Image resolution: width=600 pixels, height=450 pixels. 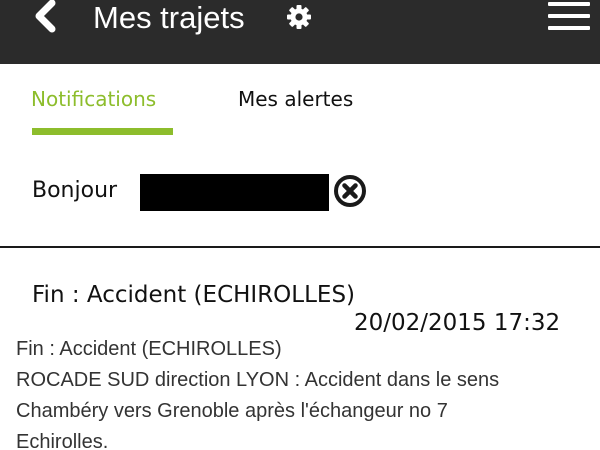 What do you see at coordinates (102, 131) in the screenshot?
I see `active-tab-indicator` at bounding box center [102, 131].